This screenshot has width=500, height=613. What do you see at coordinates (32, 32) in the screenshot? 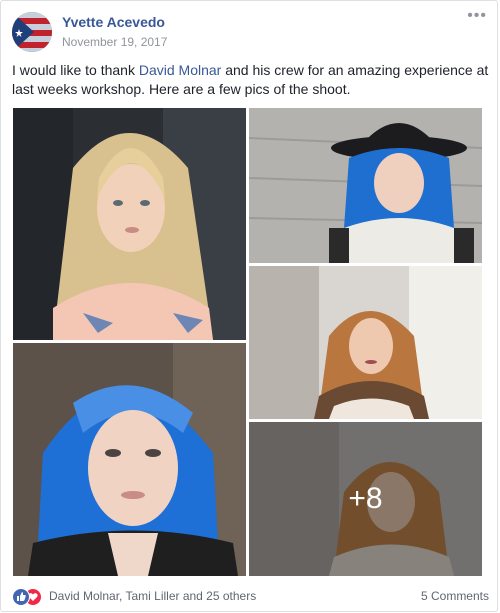
I see `author-avatar` at bounding box center [32, 32].